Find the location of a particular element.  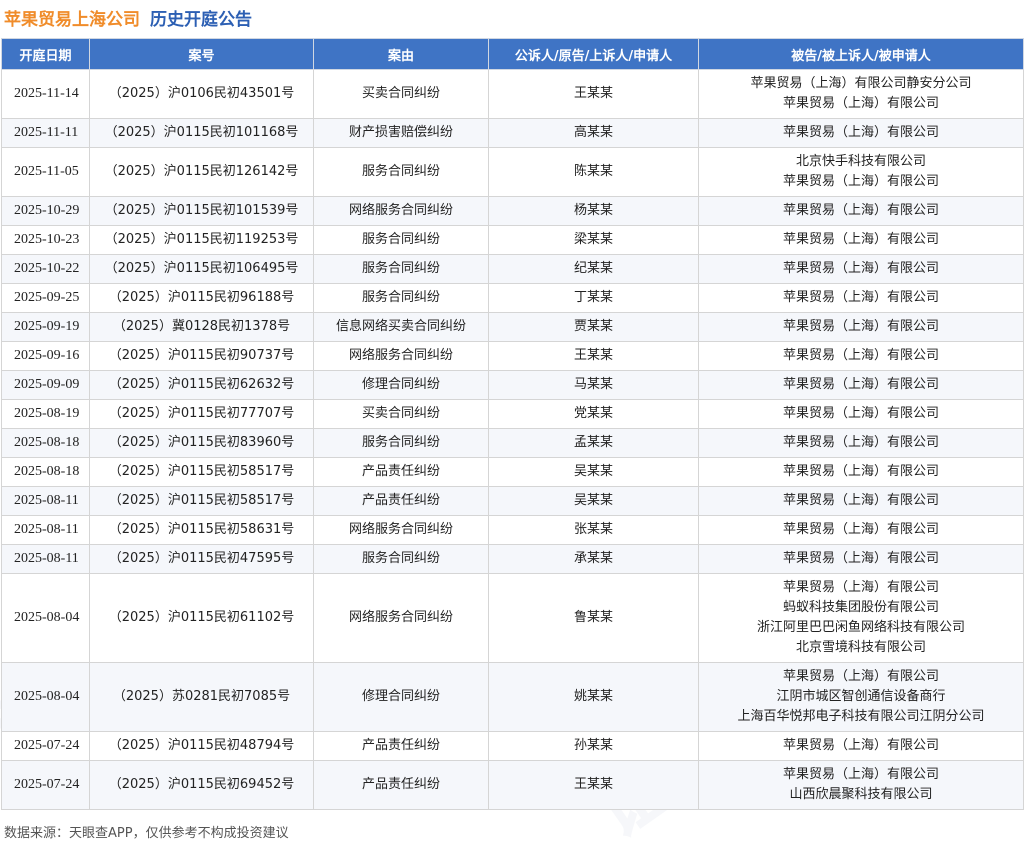

cell-case-no: （2025）沪0115民初101168号 is located at coordinates (201, 133).